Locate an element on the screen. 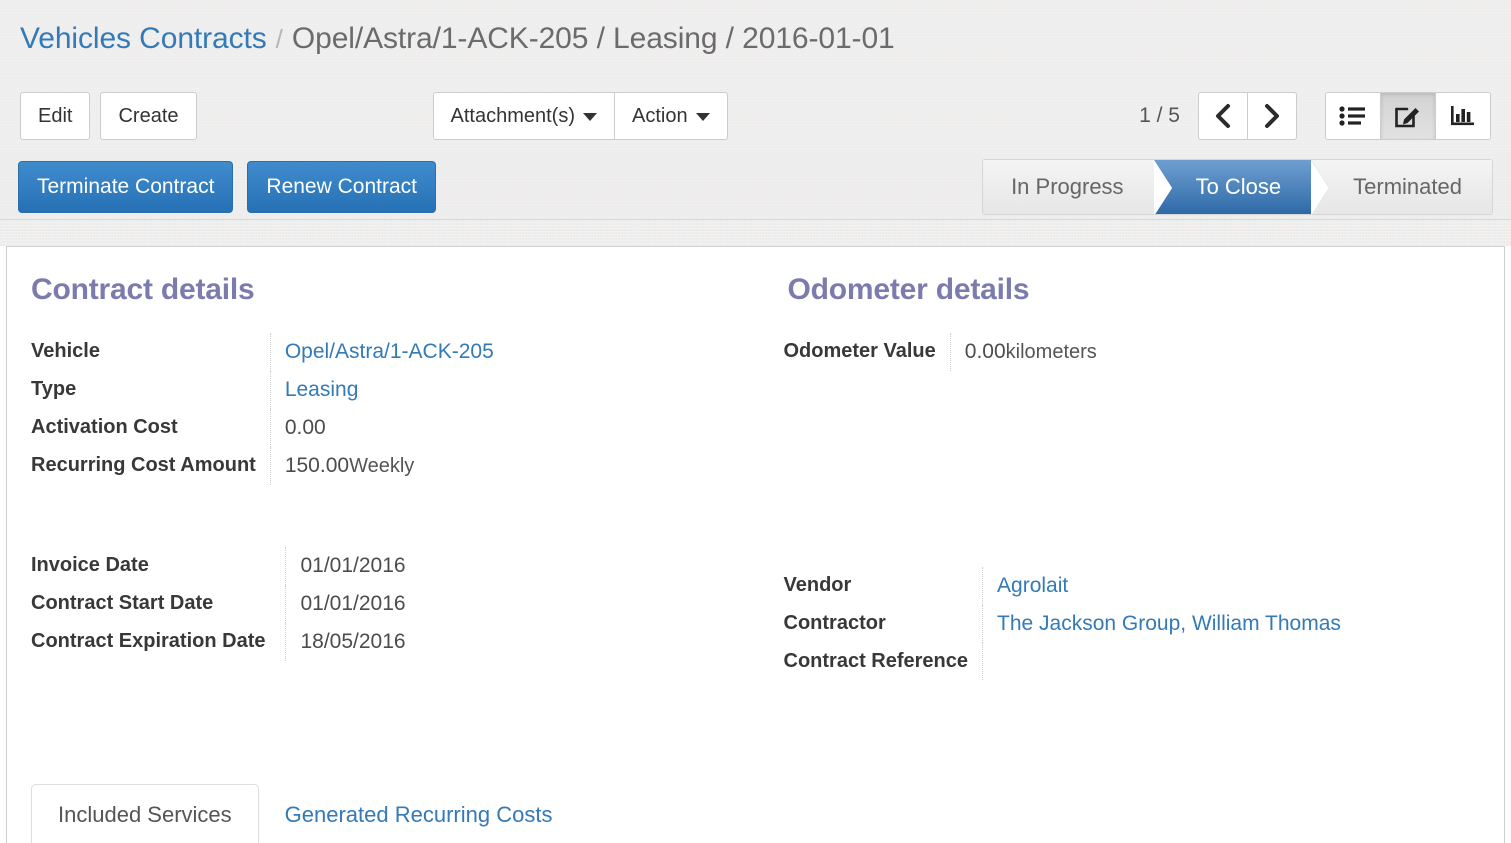 The image size is (1511, 843). label-contract-reference: Contract Reference is located at coordinates (876, 661).